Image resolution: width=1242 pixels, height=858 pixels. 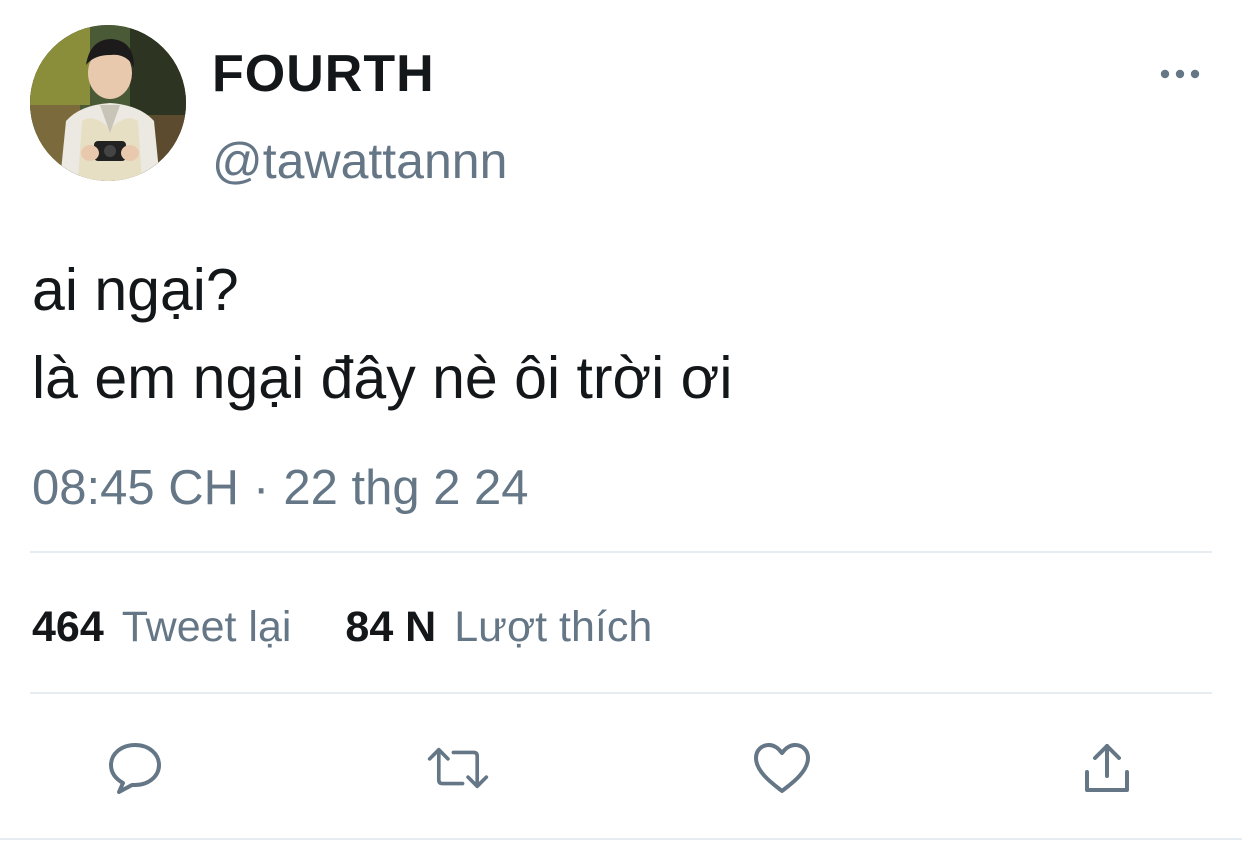 What do you see at coordinates (280, 488) in the screenshot?
I see `tweet-timestamp: 08:45 CH · 22 thg 2 24` at bounding box center [280, 488].